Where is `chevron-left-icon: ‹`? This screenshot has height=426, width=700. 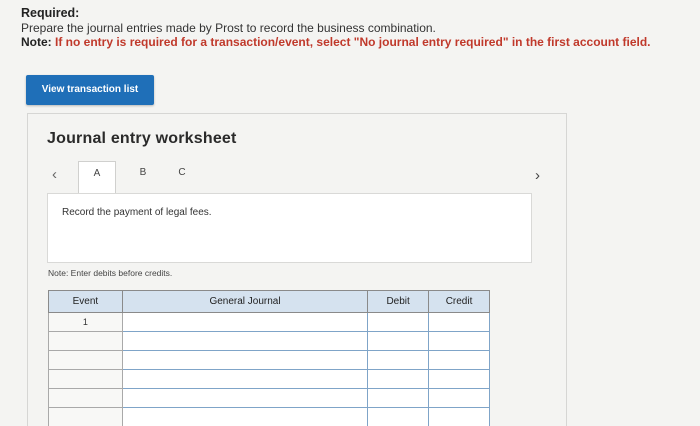 chevron-left-icon: ‹ is located at coordinates (54, 174).